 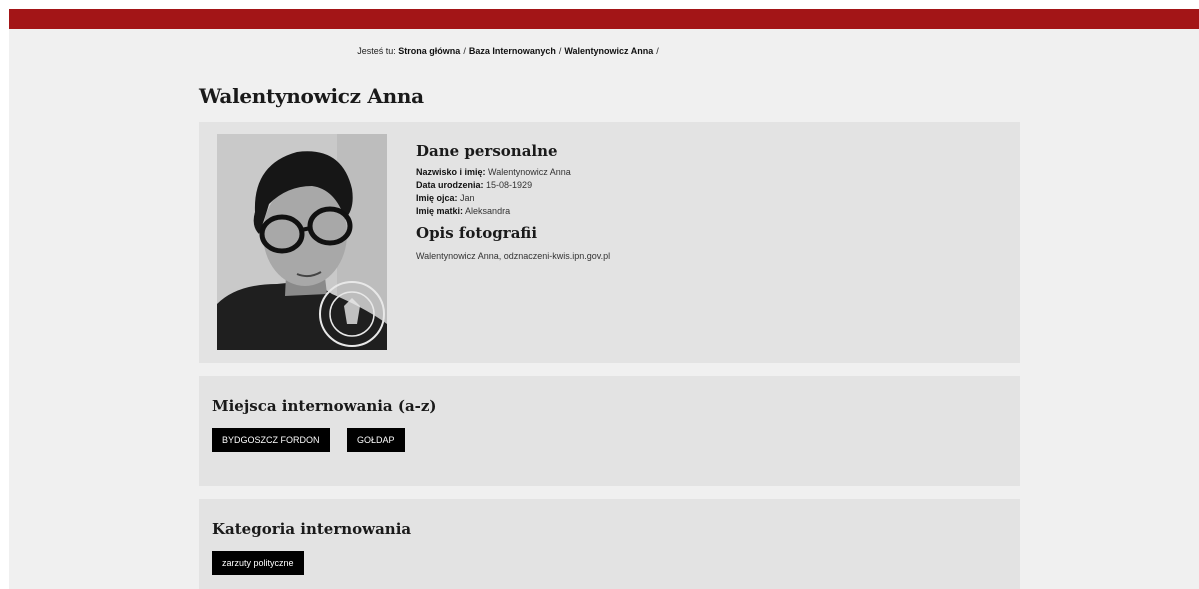 I want to click on field-name: Nazwisko i imię: Walentynowicz Anna, so click(x=513, y=172).